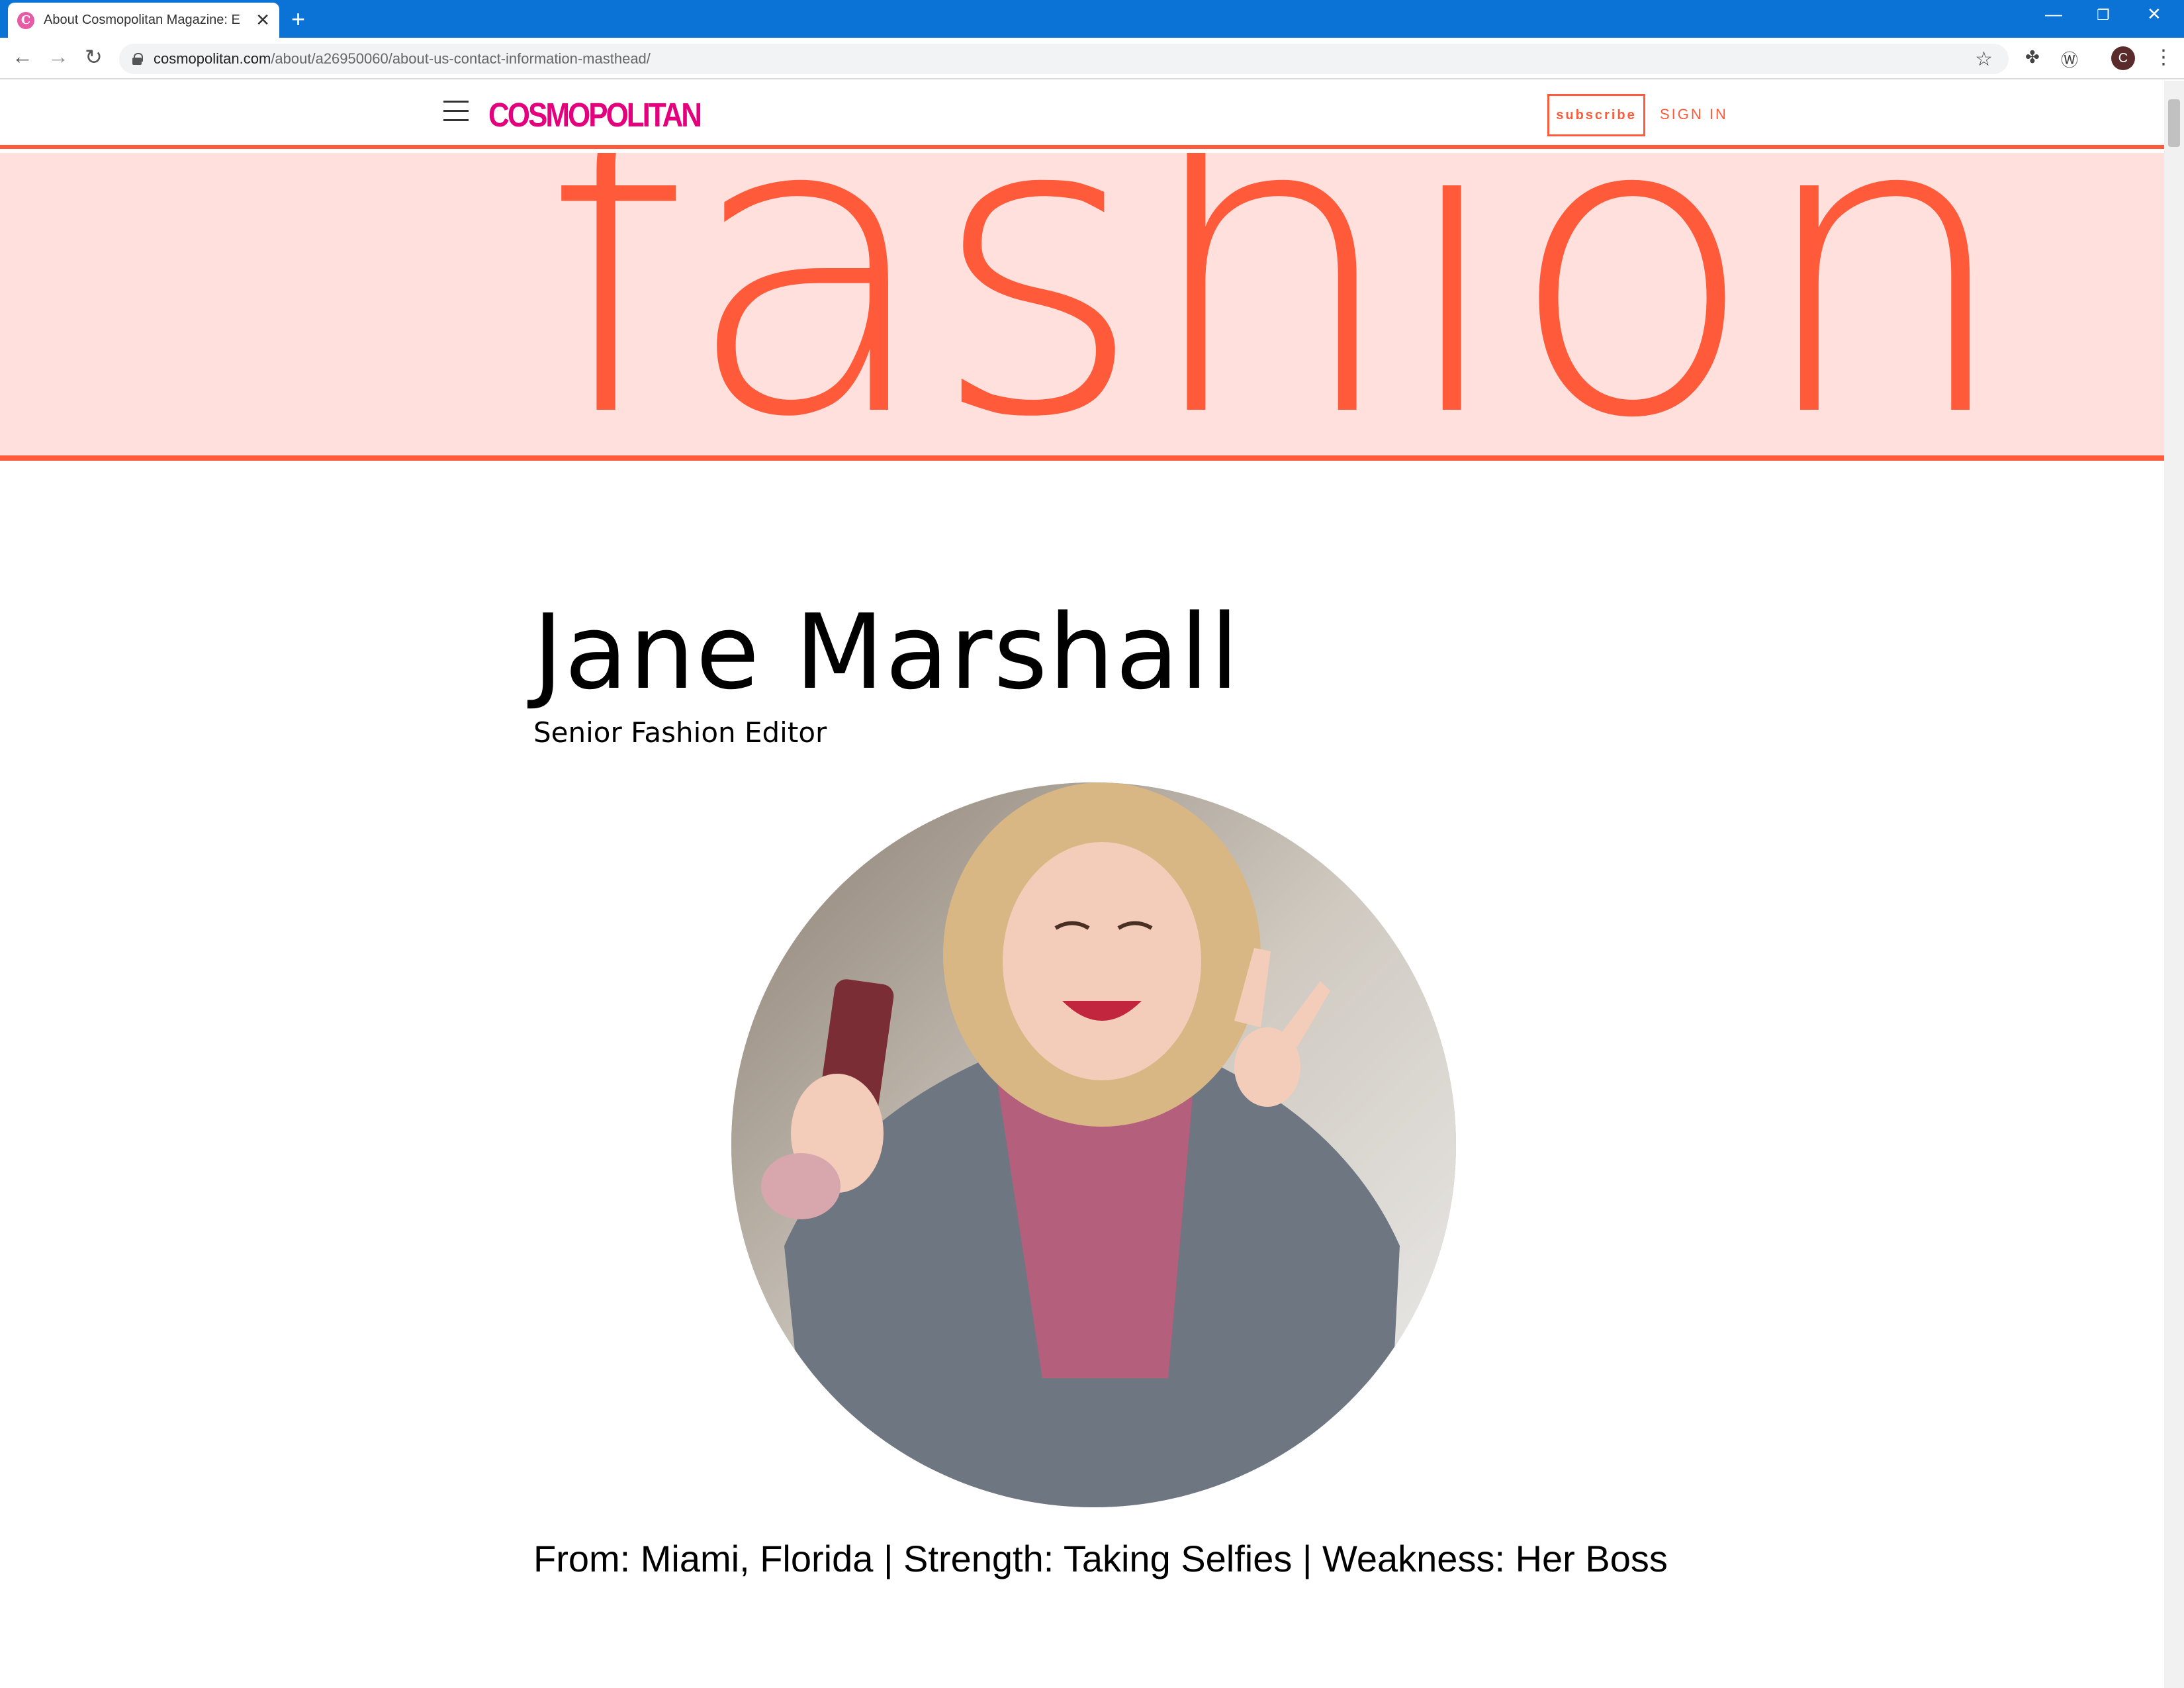 The width and height of the screenshot is (2184, 1688). What do you see at coordinates (26, 20) in the screenshot?
I see `cosmopolitan-favicon-icon: C` at bounding box center [26, 20].